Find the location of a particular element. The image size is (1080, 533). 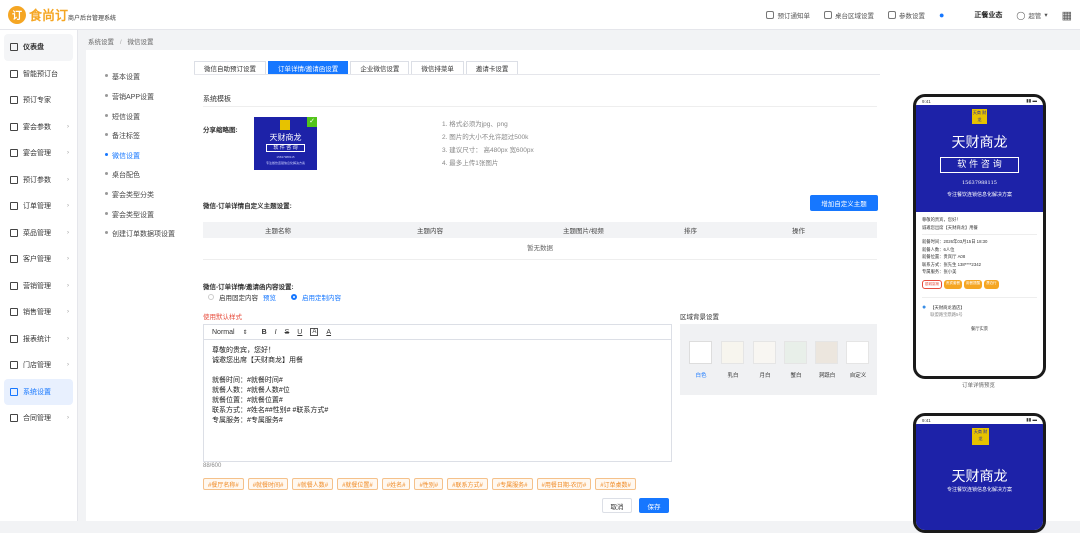

upload-rule: 1. 格式必须为jpg、png is located at coordinates (475, 124).